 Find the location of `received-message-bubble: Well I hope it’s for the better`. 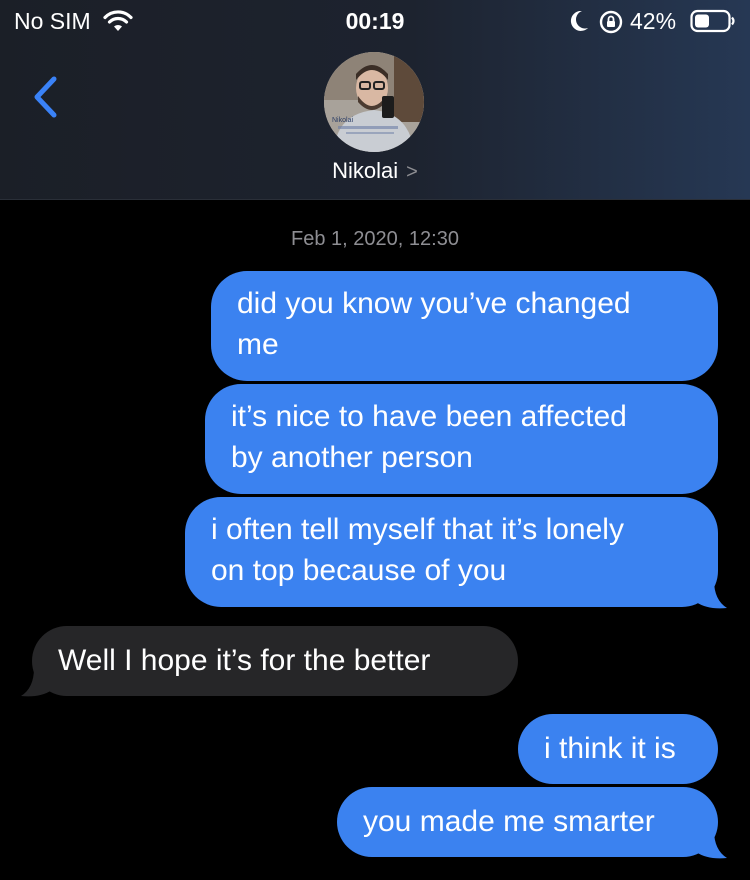

received-message-bubble: Well I hope it’s for the better is located at coordinates (275, 661).